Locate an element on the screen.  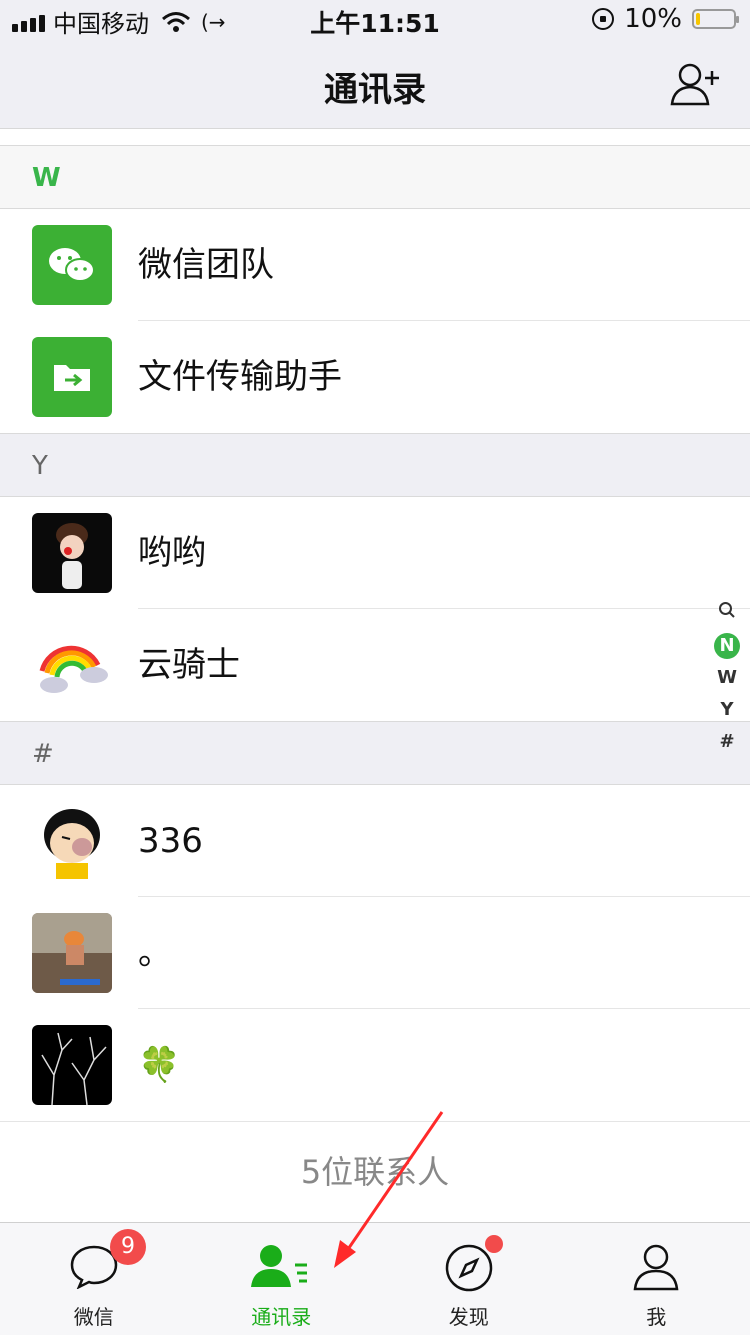
336-avatar is located at coordinates (72, 841).